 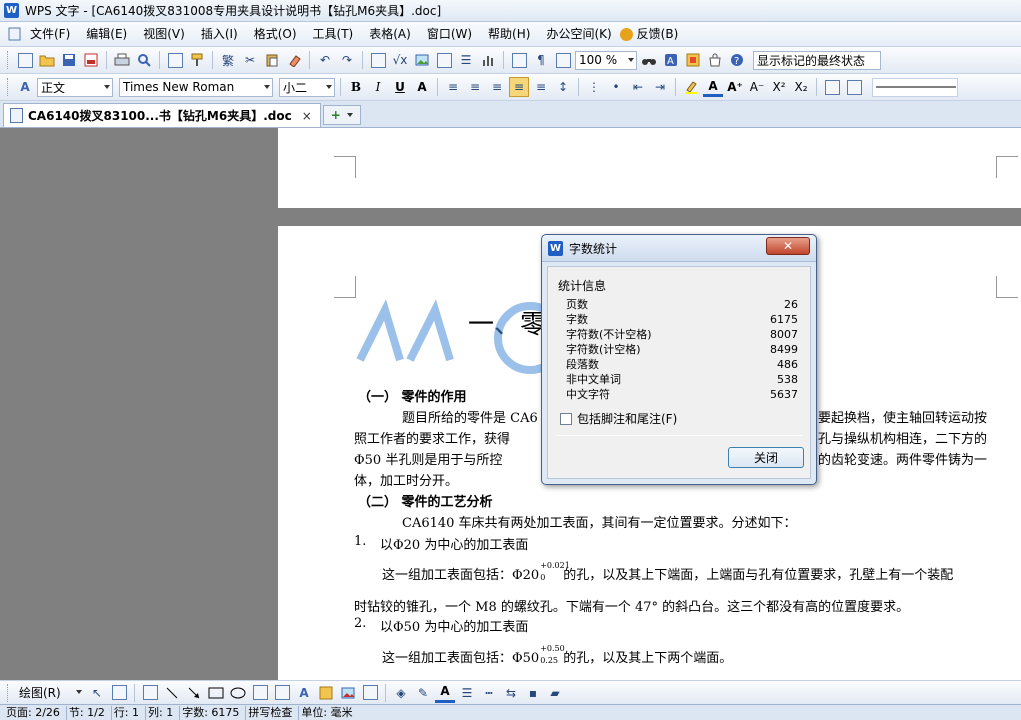 I want to click on line-color-icon: ✎, so click(x=423, y=693).